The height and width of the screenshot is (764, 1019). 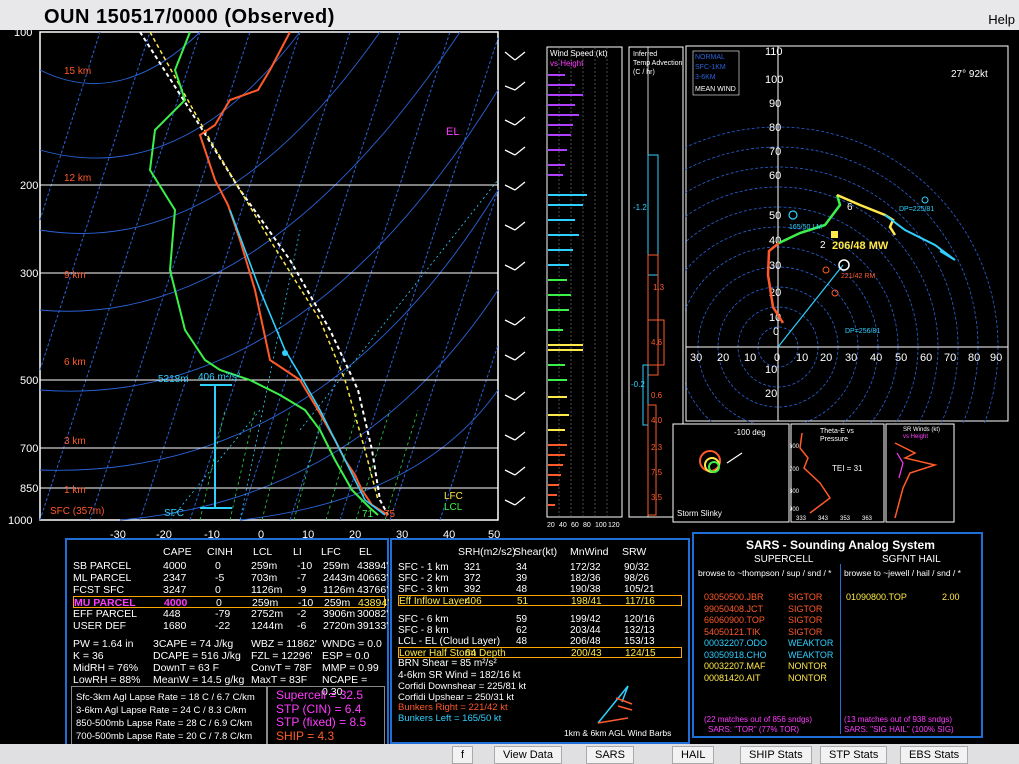 I want to click on p-label: 100, so click(x=23, y=34).